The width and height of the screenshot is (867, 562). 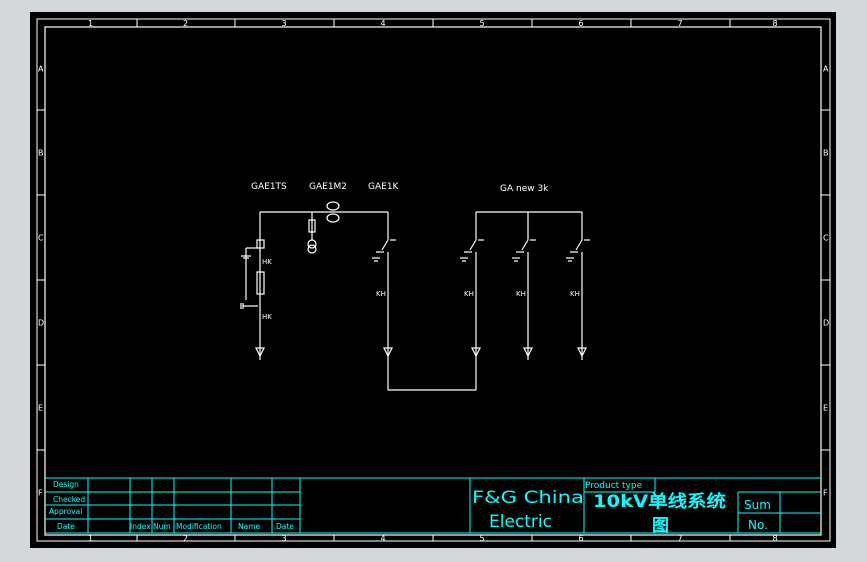 What do you see at coordinates (757, 505) in the screenshot?
I see `tb-sum: Sum` at bounding box center [757, 505].